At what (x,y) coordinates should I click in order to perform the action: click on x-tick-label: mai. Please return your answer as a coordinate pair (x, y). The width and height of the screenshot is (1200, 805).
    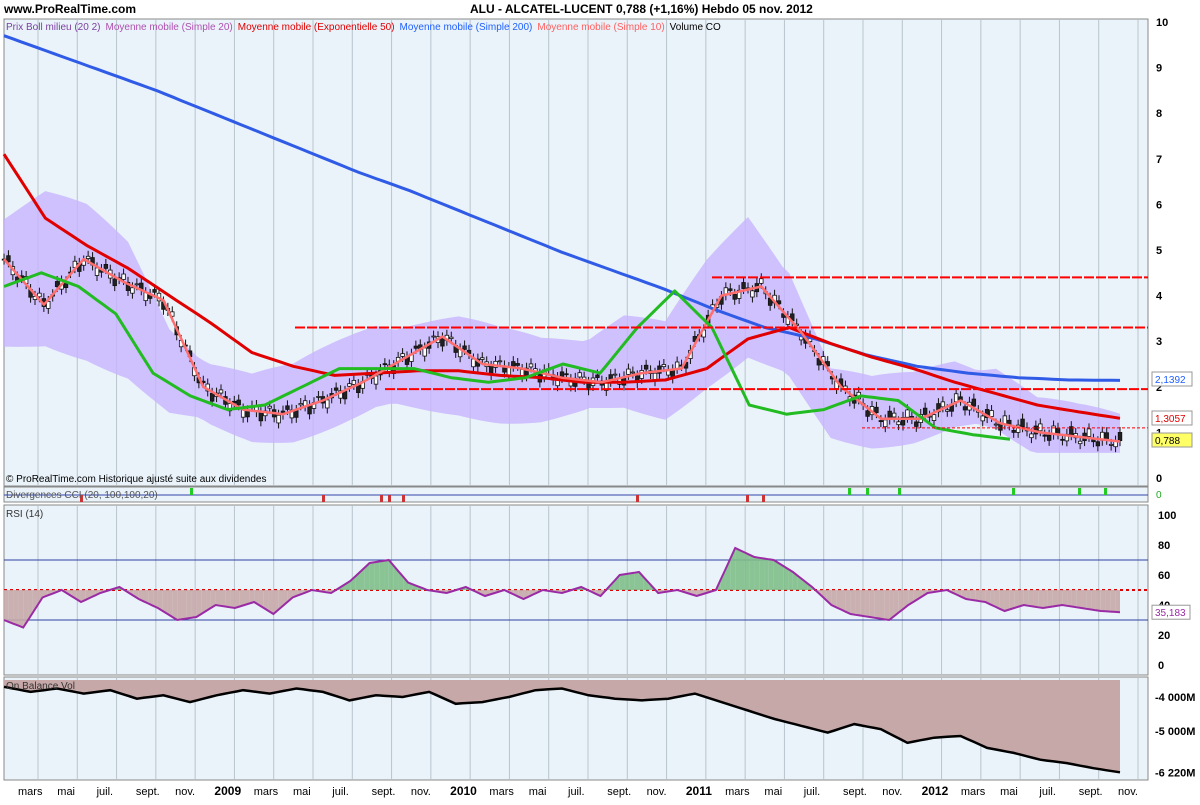
    Looking at the image, I should click on (302, 792).